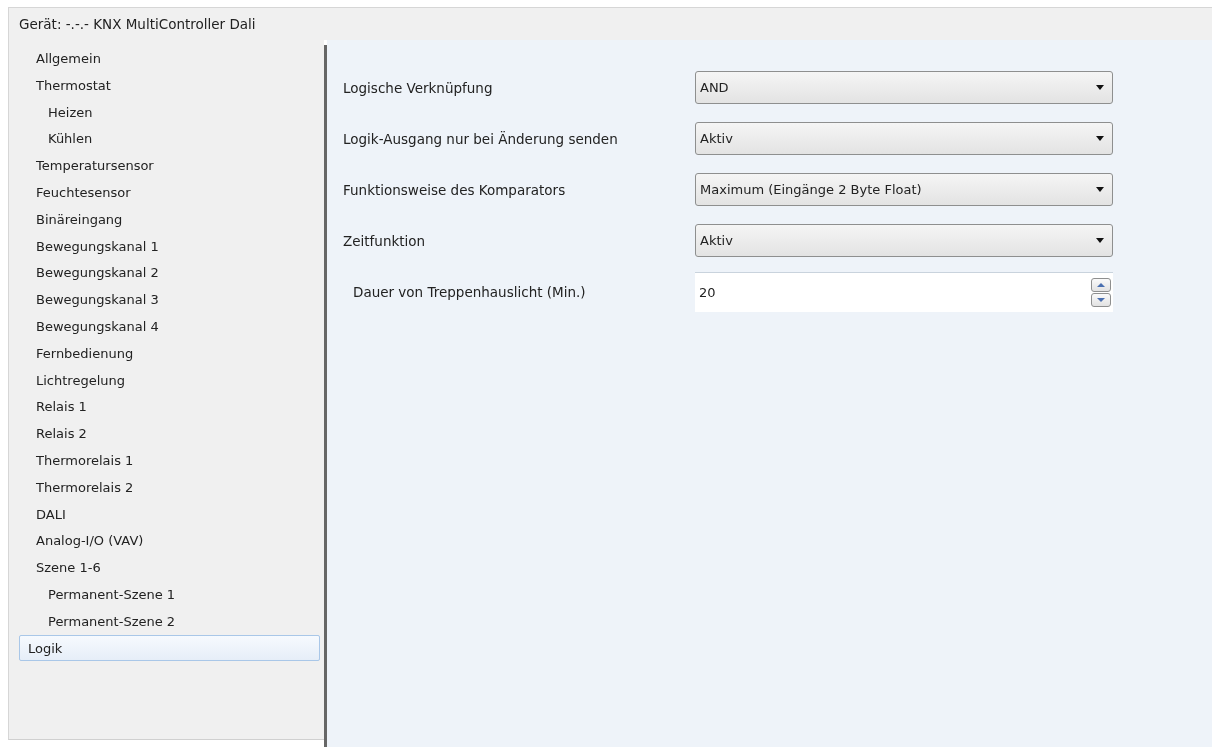 The image size is (1212, 747). What do you see at coordinates (166, 85) in the screenshot?
I see `sidebar-item: Thermostat` at bounding box center [166, 85].